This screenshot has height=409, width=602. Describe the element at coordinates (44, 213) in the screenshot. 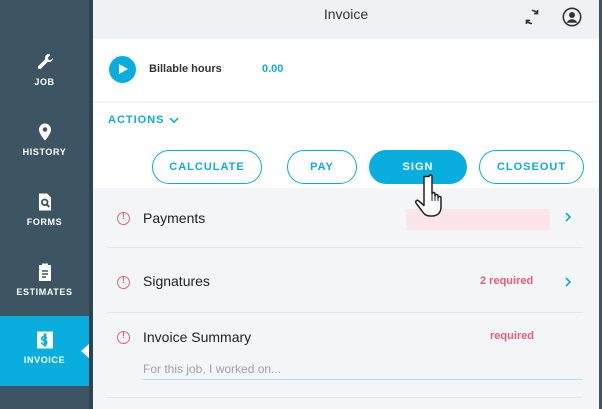

I see `sidebar-item-forms: FORMS` at that location.